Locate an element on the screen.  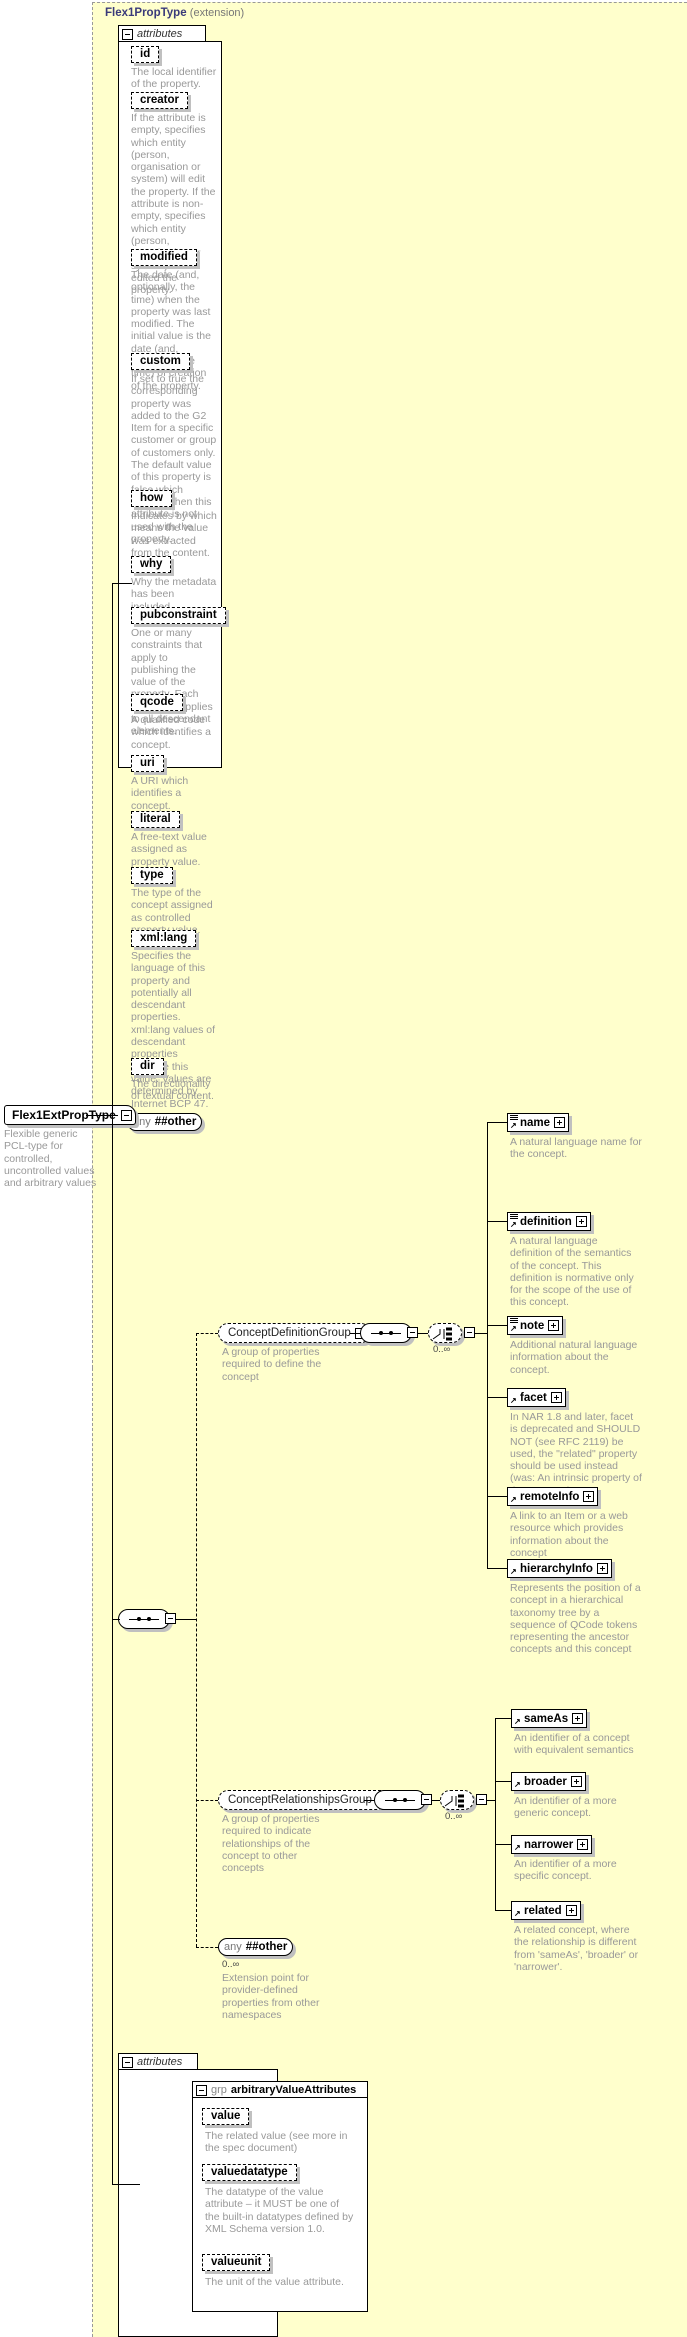
attribute-qcode: qcode is located at coordinates (157, 702).